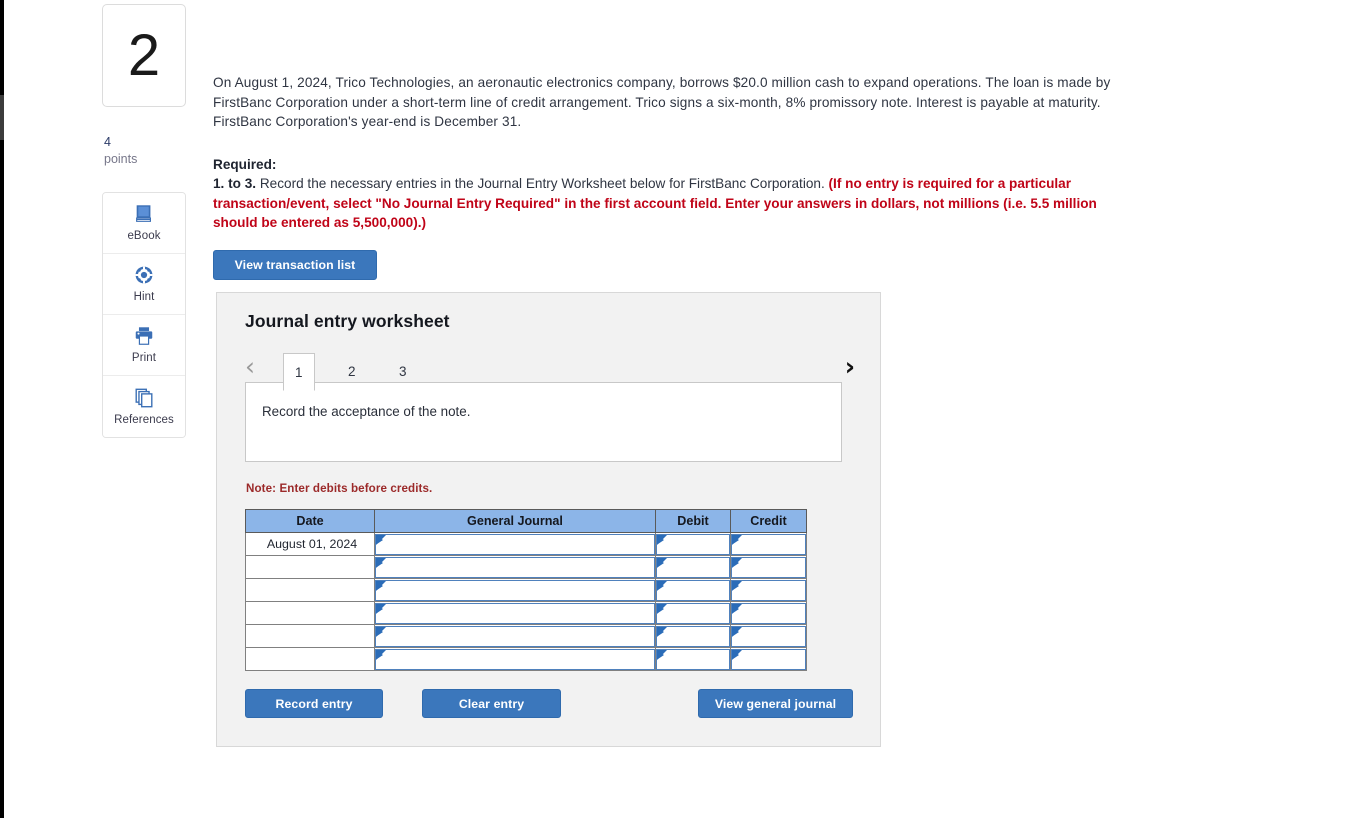  I want to click on tool-item-references: References, so click(144, 406).